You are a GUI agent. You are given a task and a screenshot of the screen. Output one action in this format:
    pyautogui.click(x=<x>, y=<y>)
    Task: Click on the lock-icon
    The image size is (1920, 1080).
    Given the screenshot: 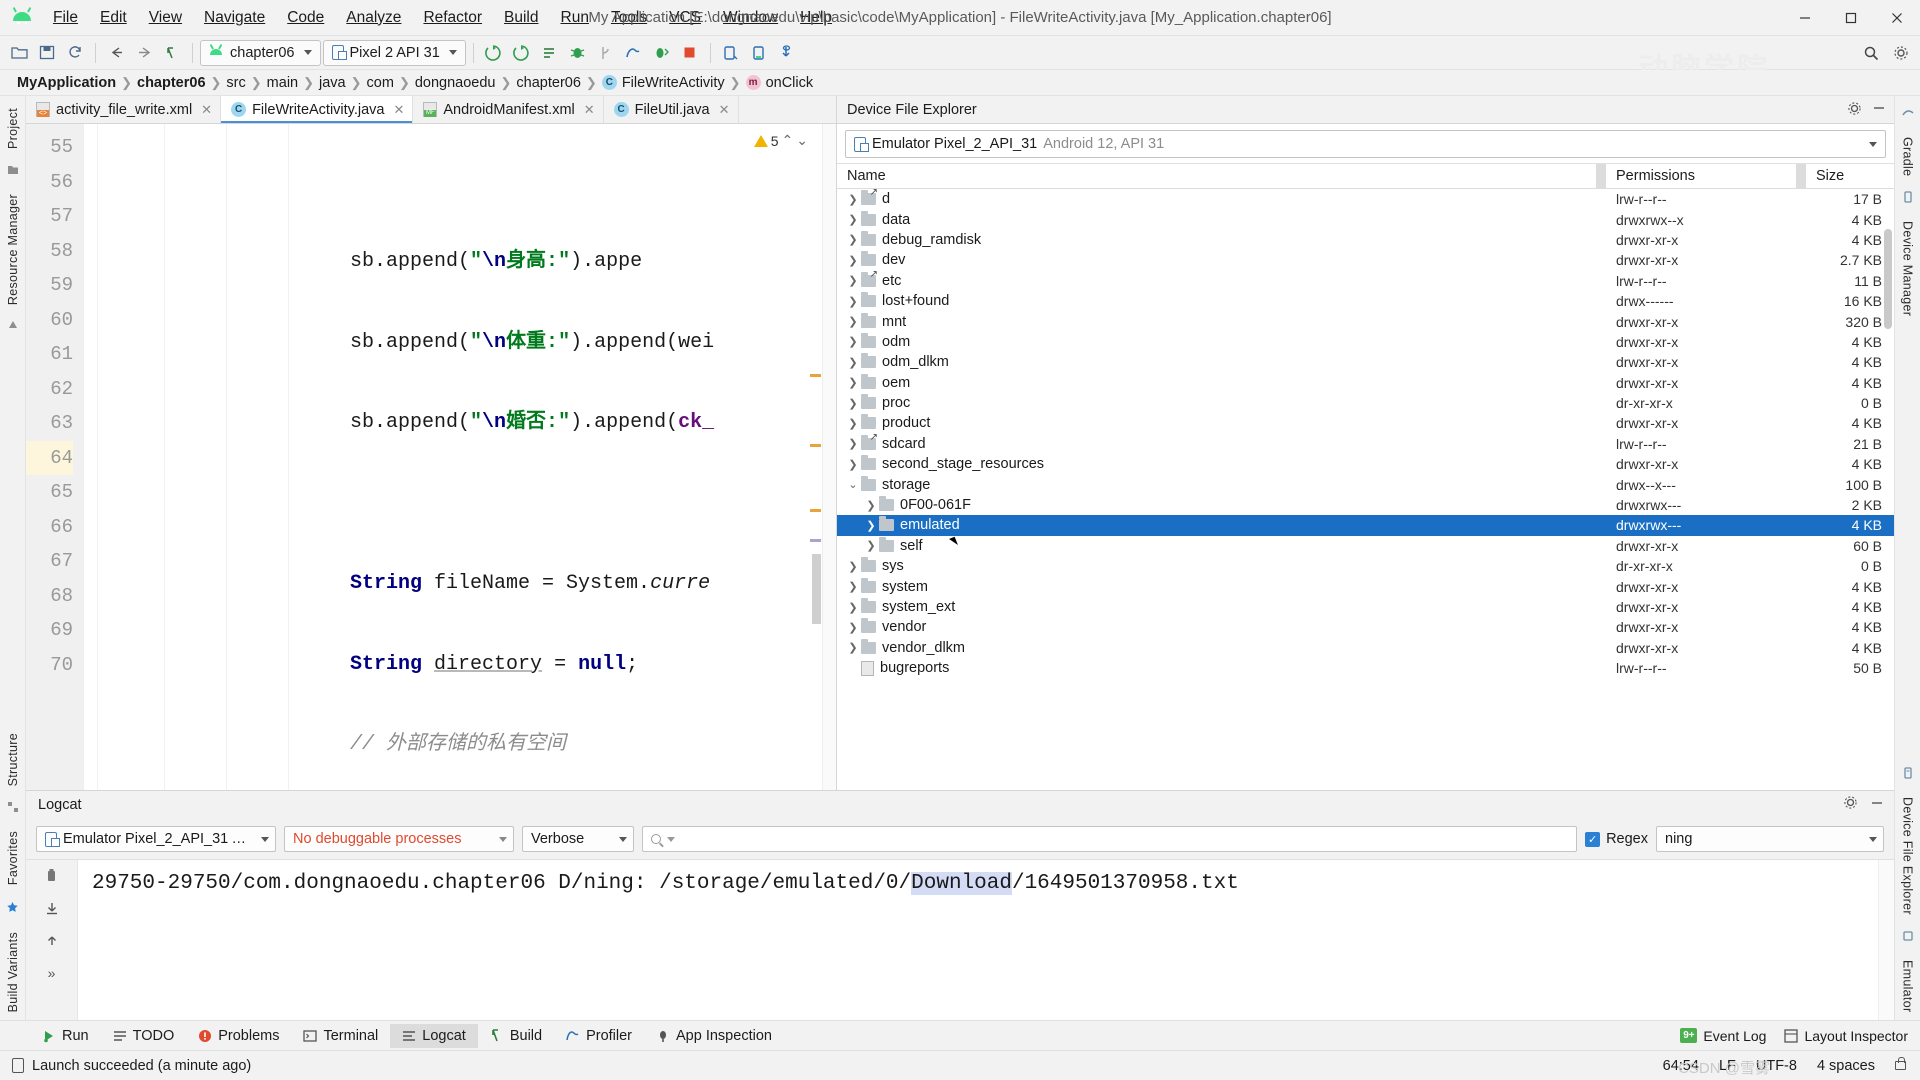 What is the action you would take?
    pyautogui.click(x=1900, y=1063)
    